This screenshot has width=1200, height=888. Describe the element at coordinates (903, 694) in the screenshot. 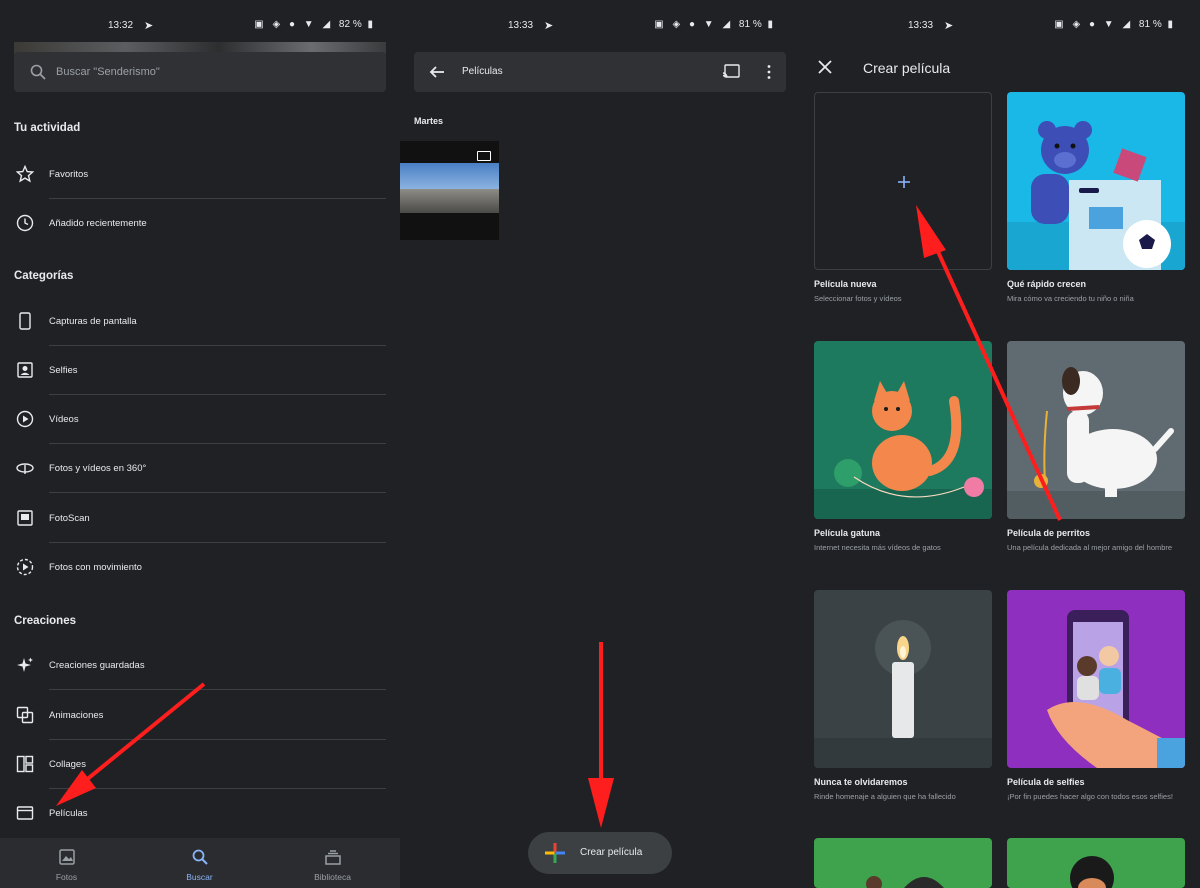

I see `candle-illustration` at that location.